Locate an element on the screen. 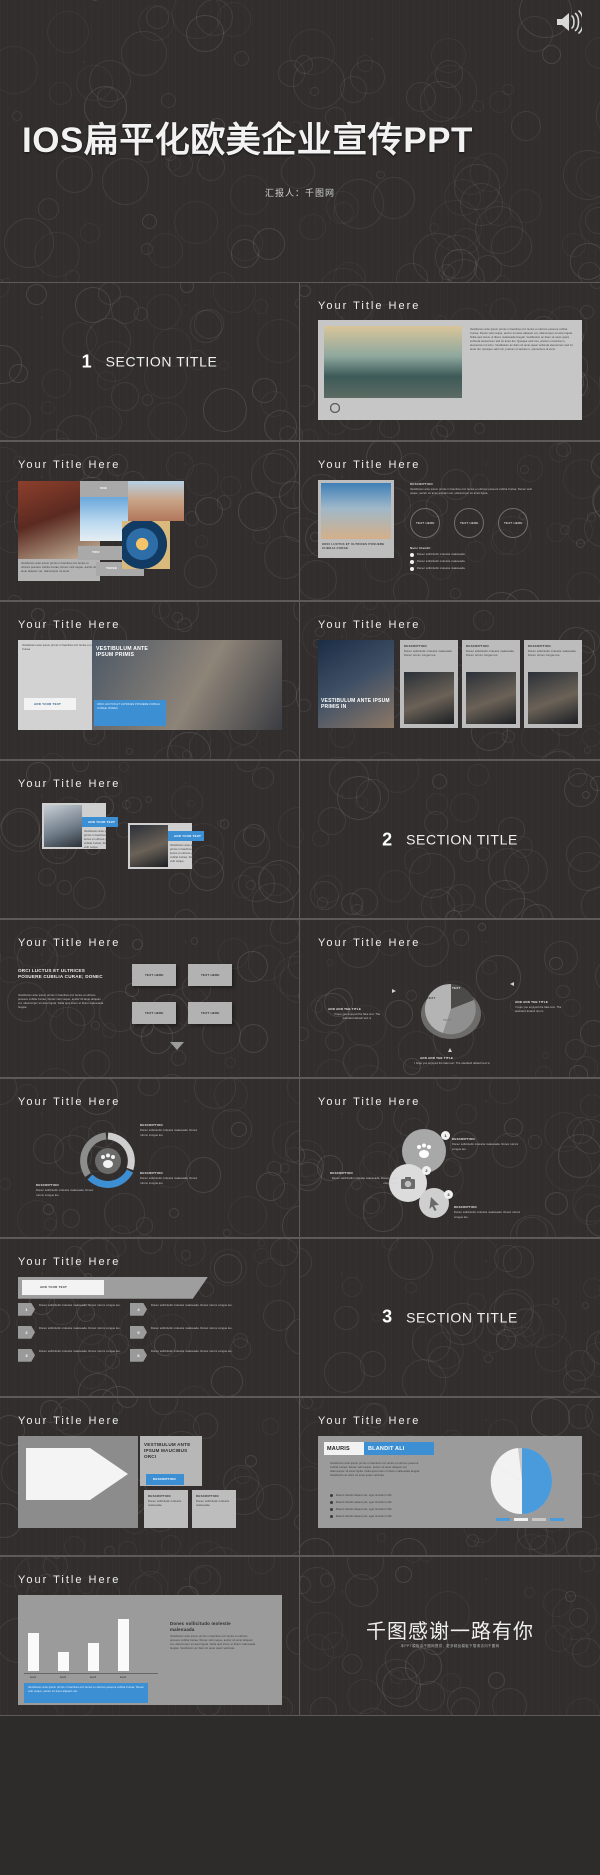 This screenshot has height=1875, width=600. chart-axis is located at coordinates (91, 1674).